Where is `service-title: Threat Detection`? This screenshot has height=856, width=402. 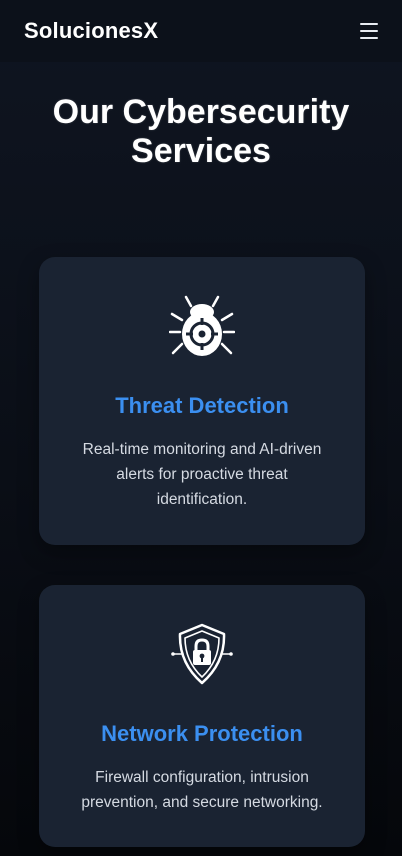
service-title: Threat Detection is located at coordinates (202, 405).